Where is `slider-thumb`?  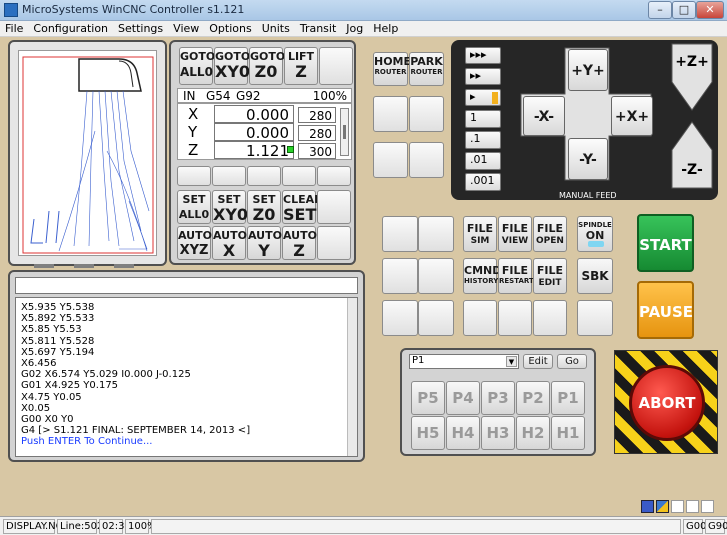 slider-thumb is located at coordinates (344, 132).